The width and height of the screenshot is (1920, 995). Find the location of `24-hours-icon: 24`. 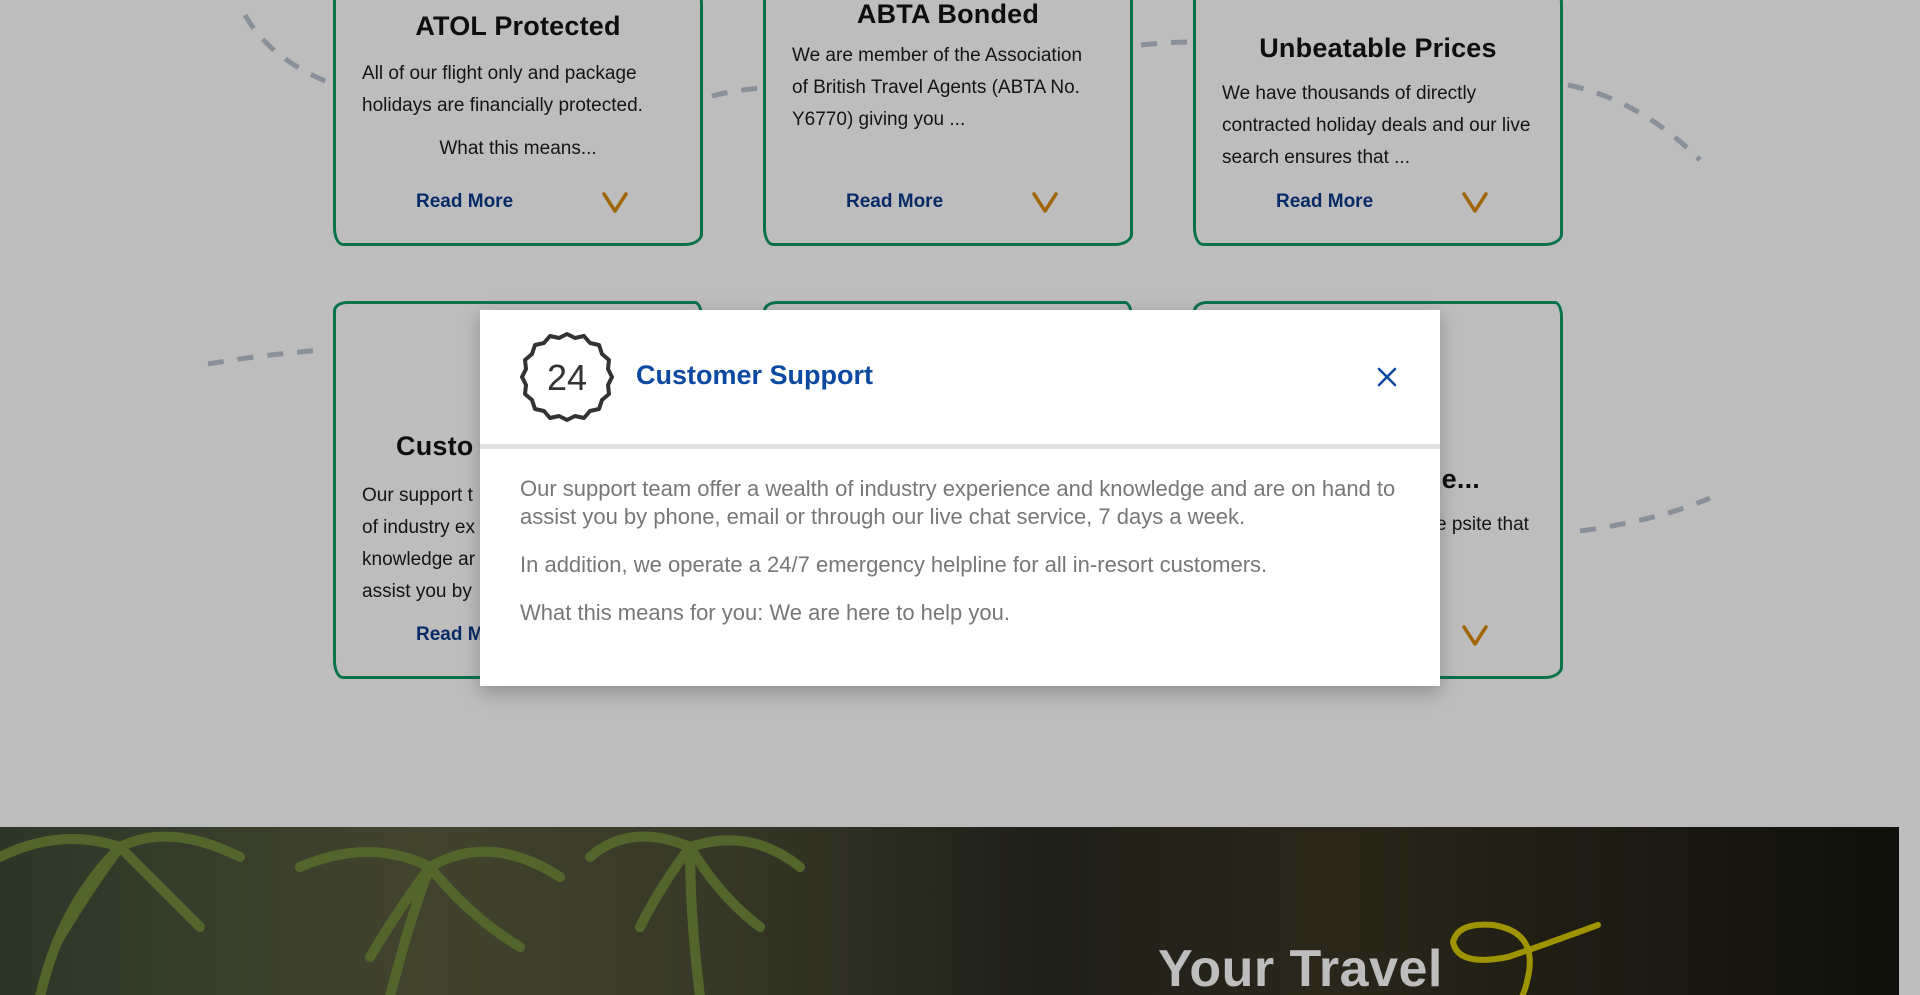

24-hours-icon: 24 is located at coordinates (567, 377).